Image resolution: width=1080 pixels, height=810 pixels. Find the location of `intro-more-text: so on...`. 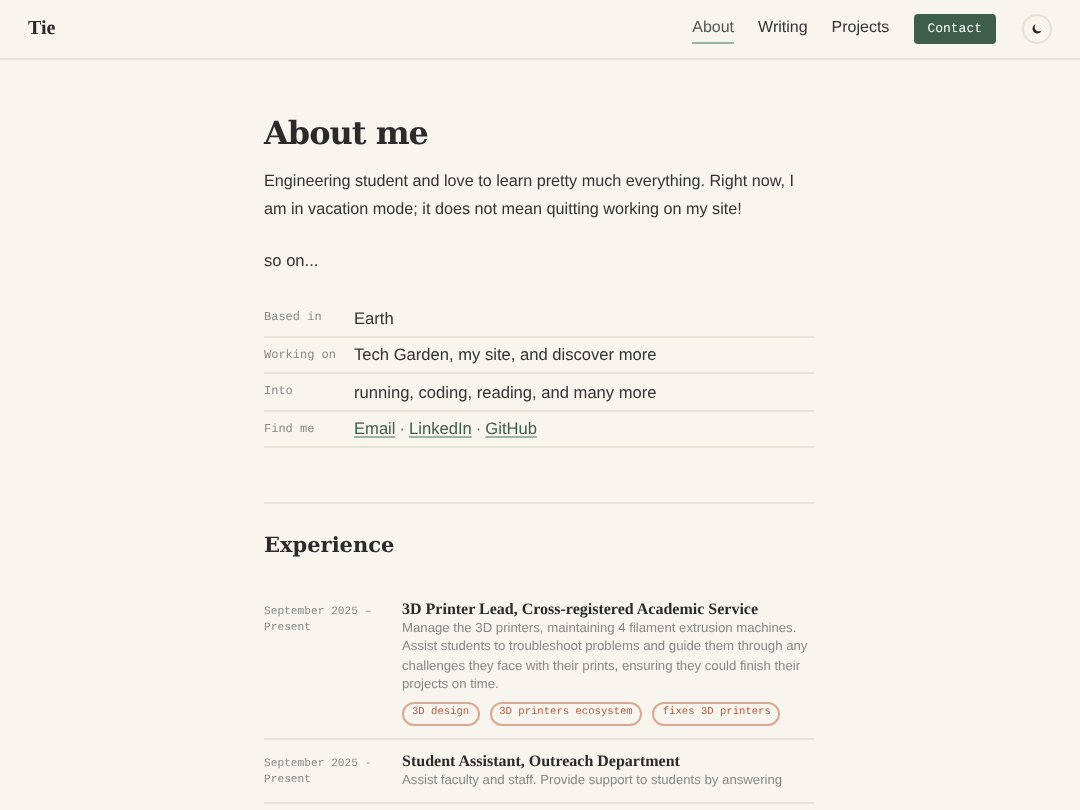

intro-more-text: so on... is located at coordinates (292, 260).